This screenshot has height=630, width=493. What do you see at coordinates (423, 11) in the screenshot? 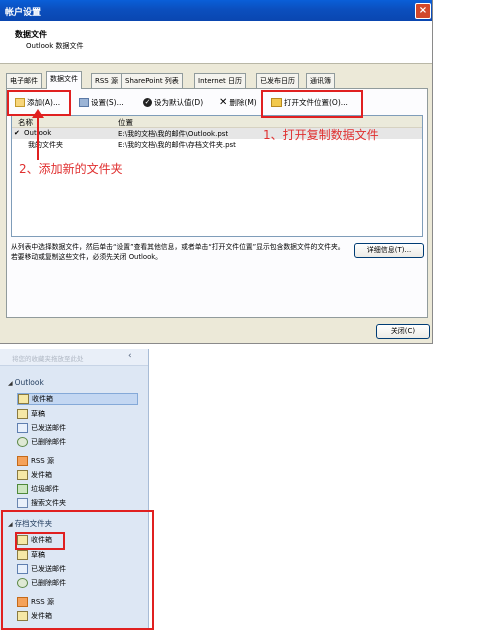
I see `close-icon: ×` at bounding box center [423, 11].